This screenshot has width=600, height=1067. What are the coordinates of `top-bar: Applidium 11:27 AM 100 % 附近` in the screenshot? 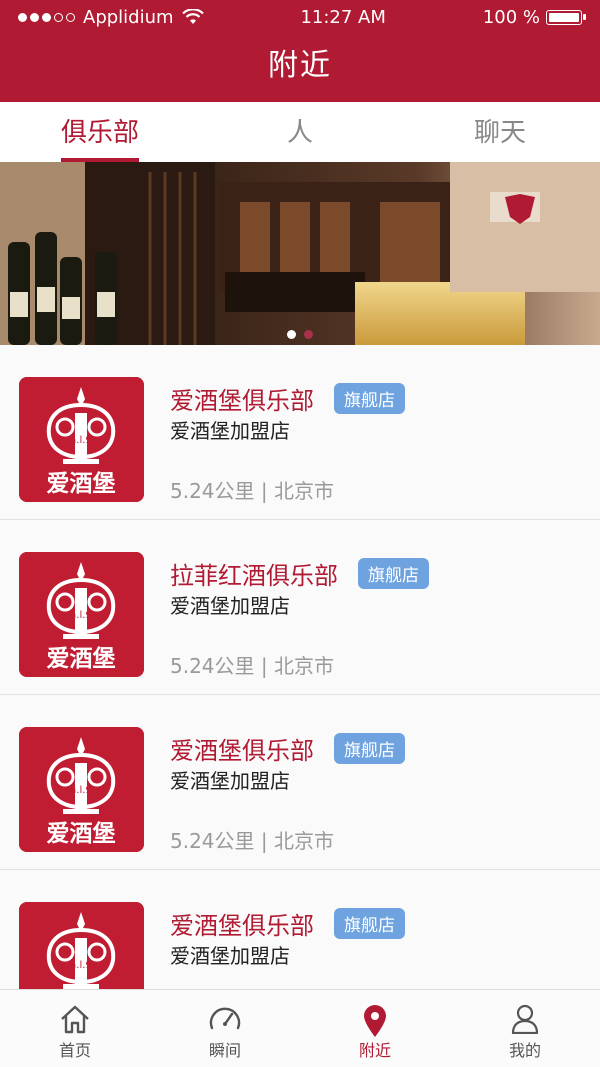 It's located at (300, 51).